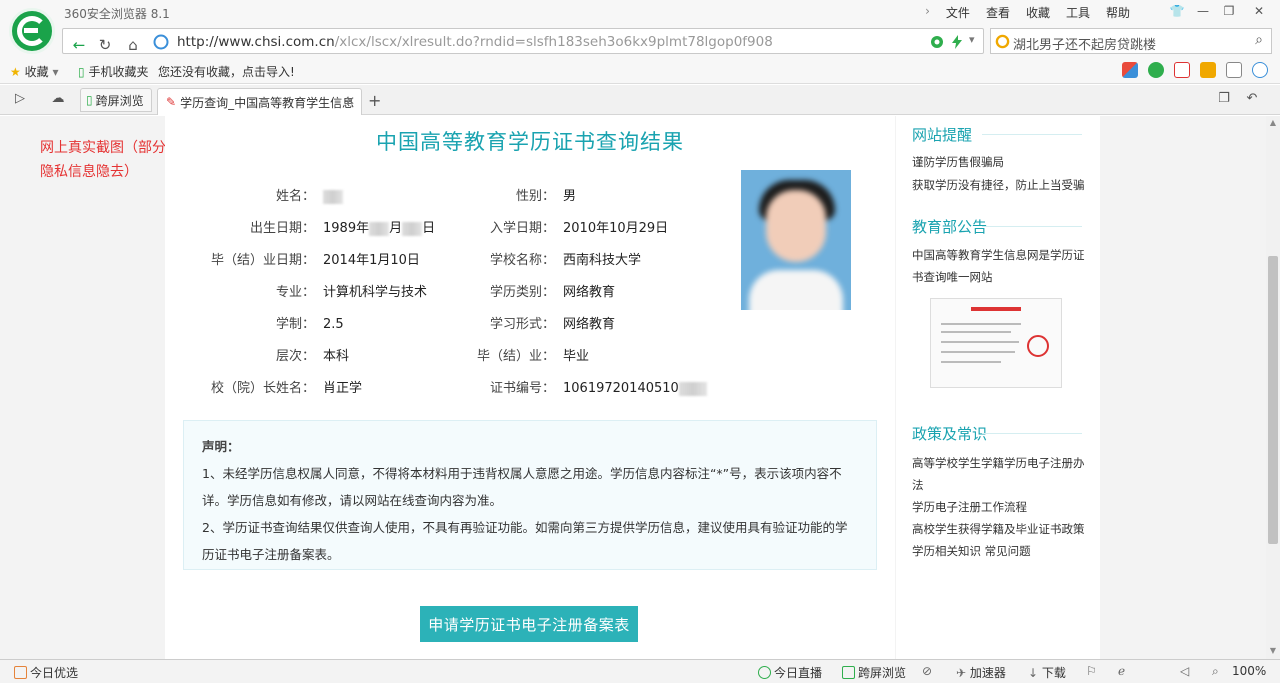 This screenshot has height=683, width=1280. Describe the element at coordinates (1215, 671) in the screenshot. I see `zoom-icon: ⌕` at that location.